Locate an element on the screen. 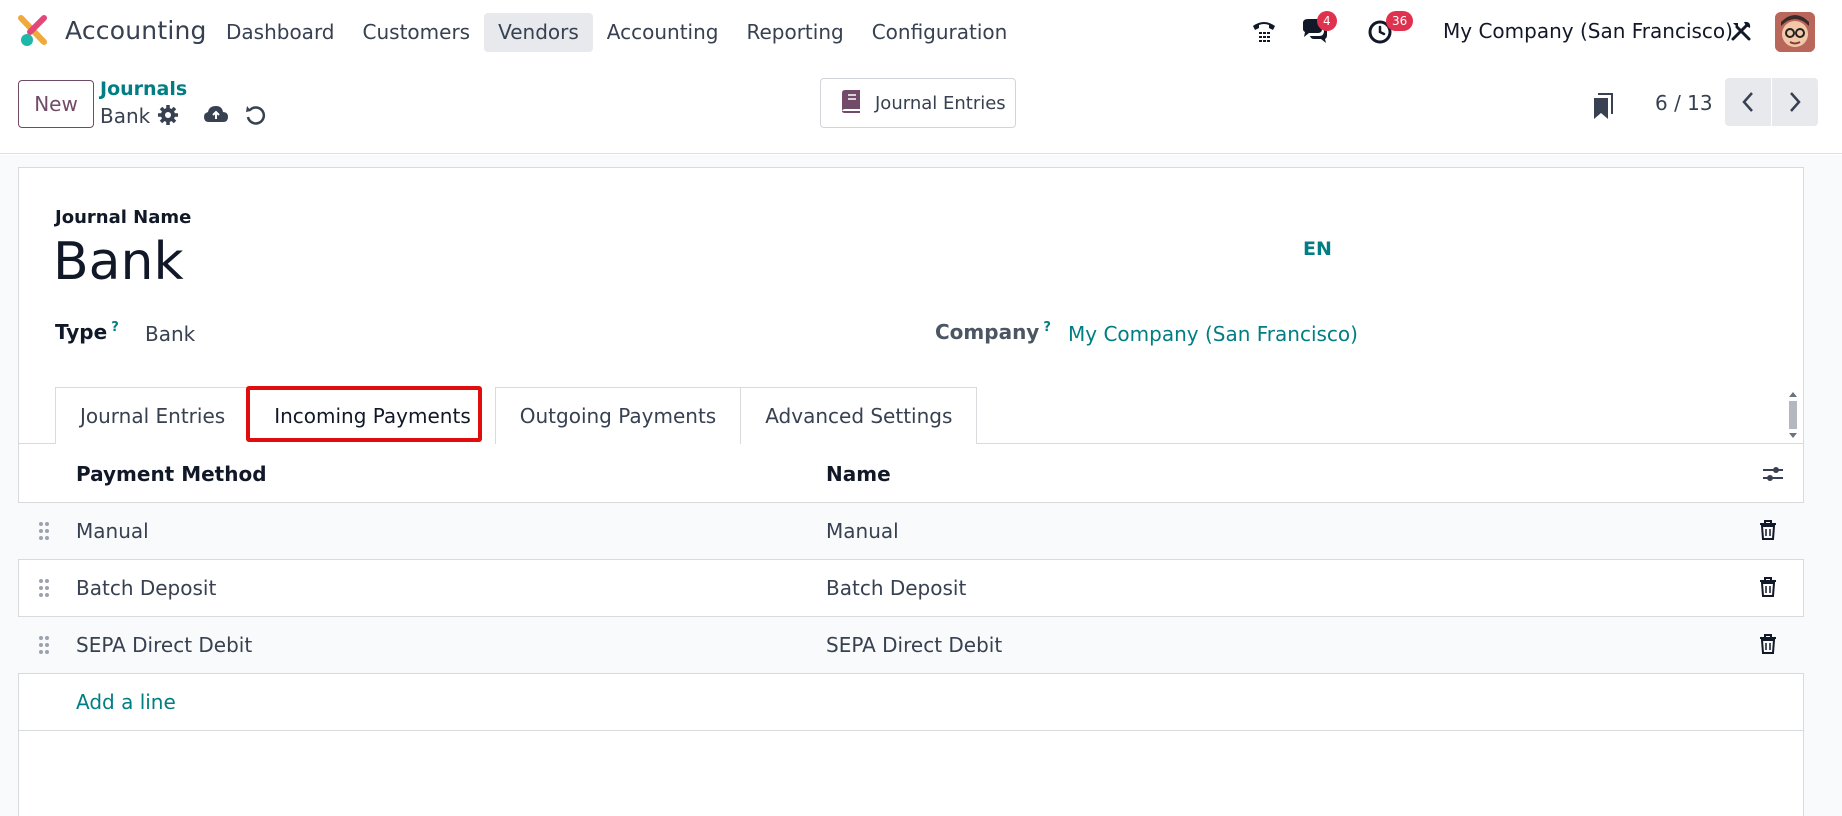 This screenshot has width=1842, height=816. breadcrumb-current: Bank is located at coordinates (125, 116).